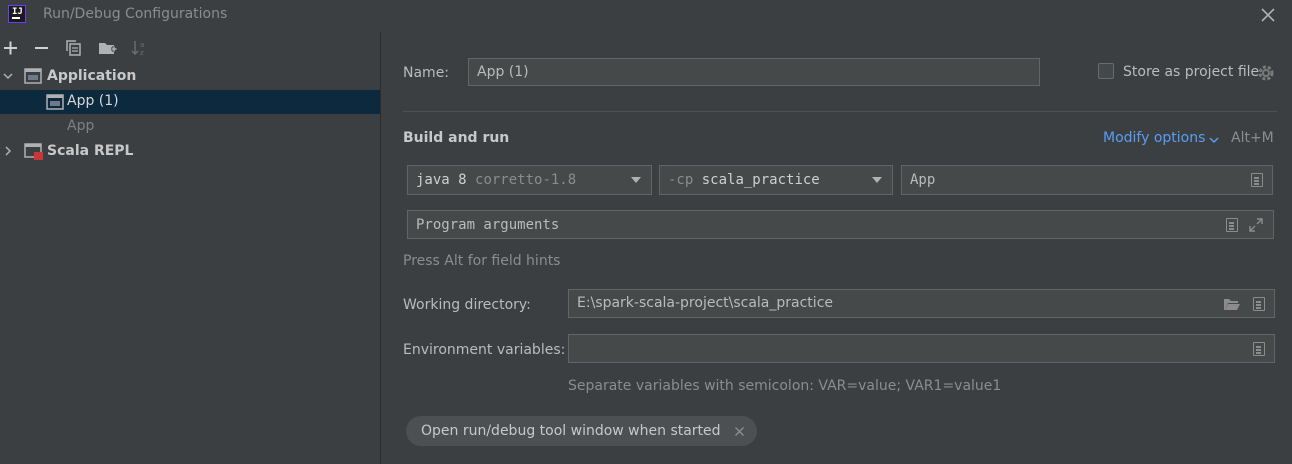 The height and width of the screenshot is (464, 1292). Describe the element at coordinates (1087, 180) in the screenshot. I see `main-class-field: App` at that location.